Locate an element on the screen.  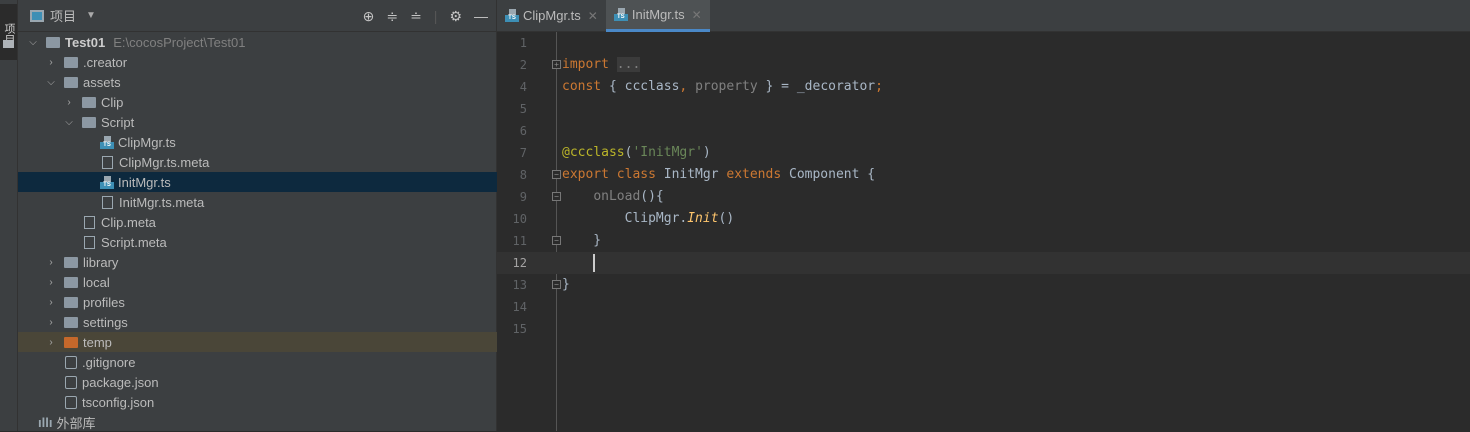
tree-item: ClipMgr.ts.meta is located at coordinates (257, 162).